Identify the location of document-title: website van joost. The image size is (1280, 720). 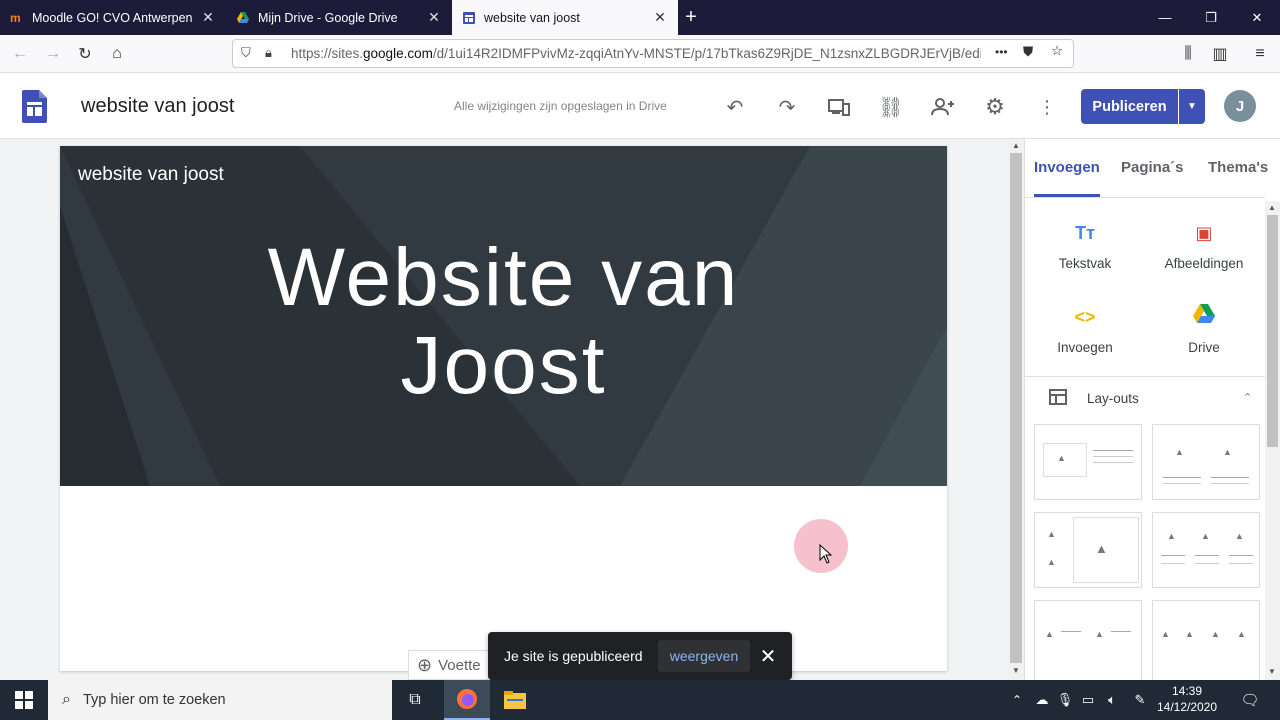
(157, 106).